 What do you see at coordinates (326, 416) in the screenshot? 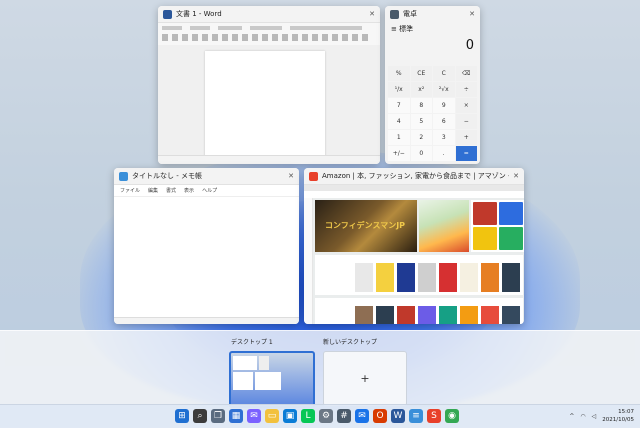
I see `settings-icon: ⚙` at bounding box center [326, 416].